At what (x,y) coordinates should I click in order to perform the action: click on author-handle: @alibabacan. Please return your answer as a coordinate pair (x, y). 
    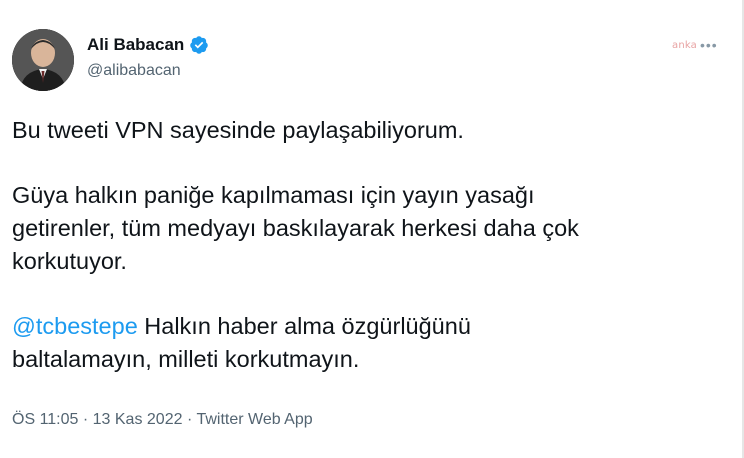
    Looking at the image, I should click on (134, 71).